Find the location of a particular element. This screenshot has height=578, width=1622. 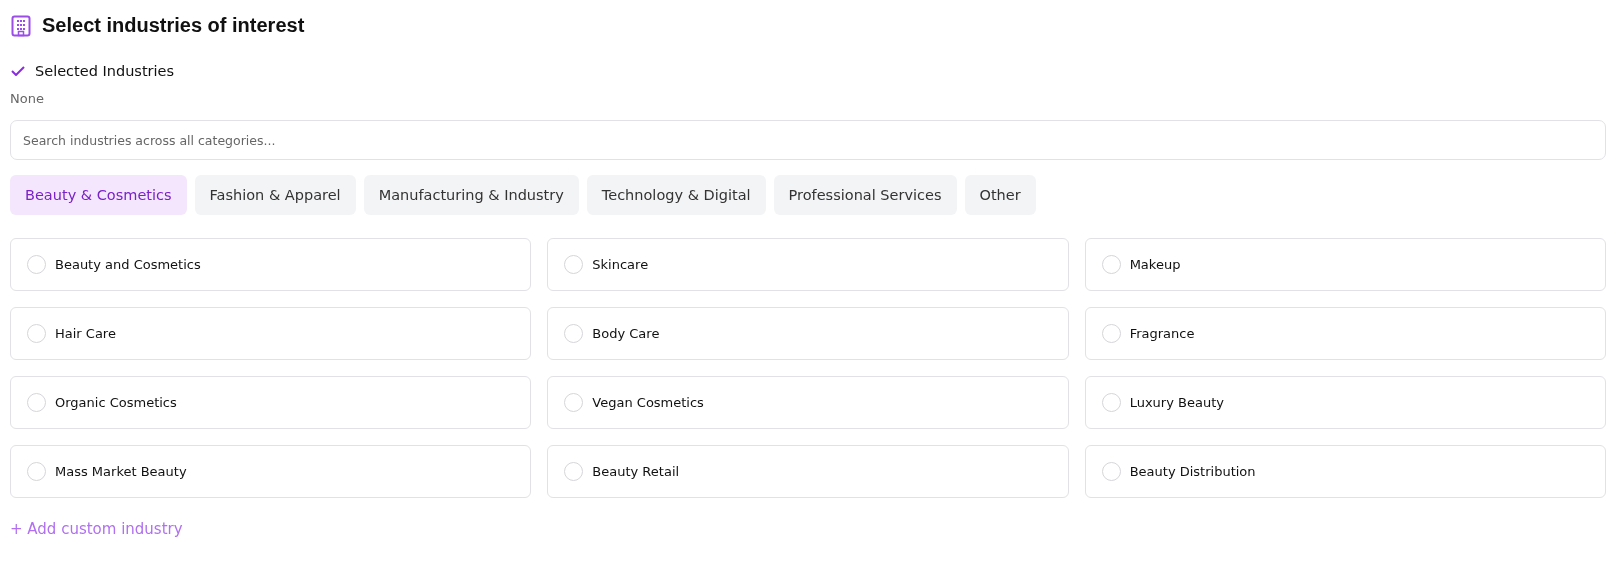

option-label: Makeup is located at coordinates (1155, 264).